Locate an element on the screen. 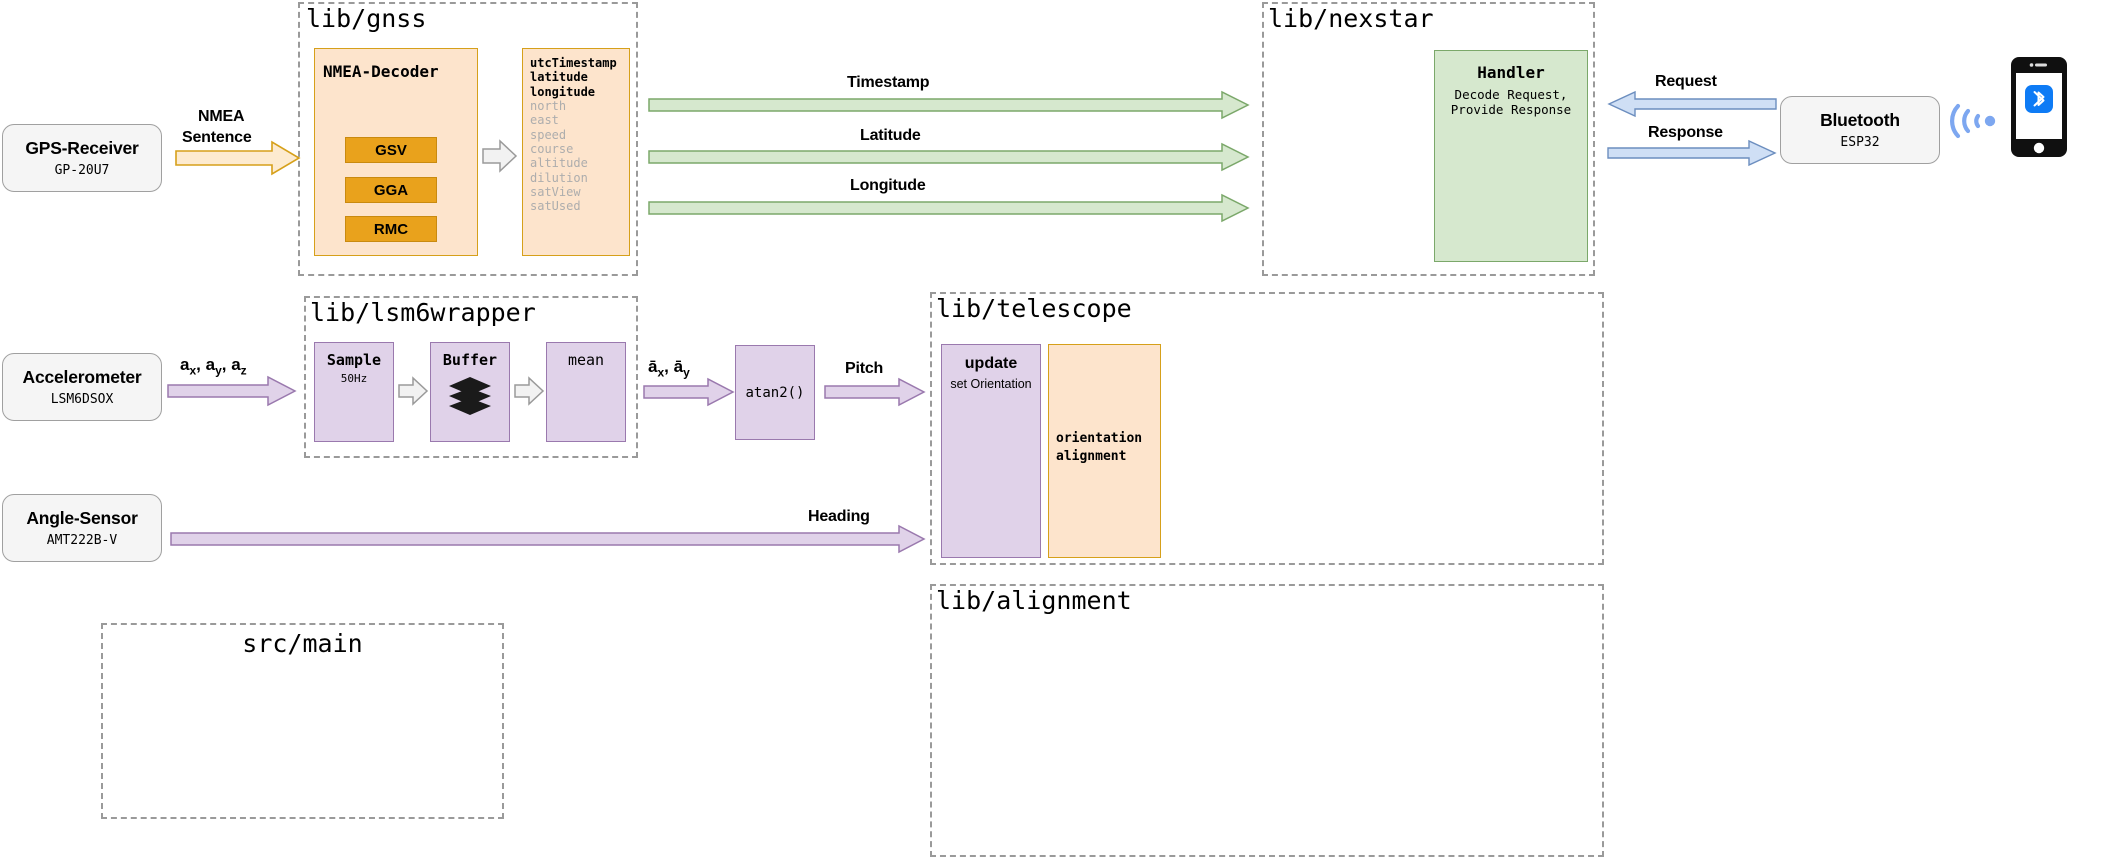  sensor-gps-receiver: GPS-Receiver GP-20U7 is located at coordinates (82, 158).